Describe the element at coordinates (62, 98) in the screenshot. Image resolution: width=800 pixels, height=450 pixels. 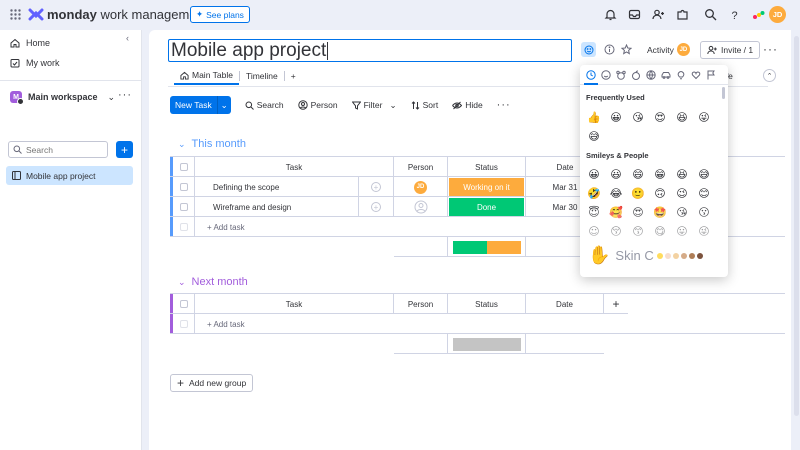
I see `workspace-selector: M Main workspace ⌄` at that location.